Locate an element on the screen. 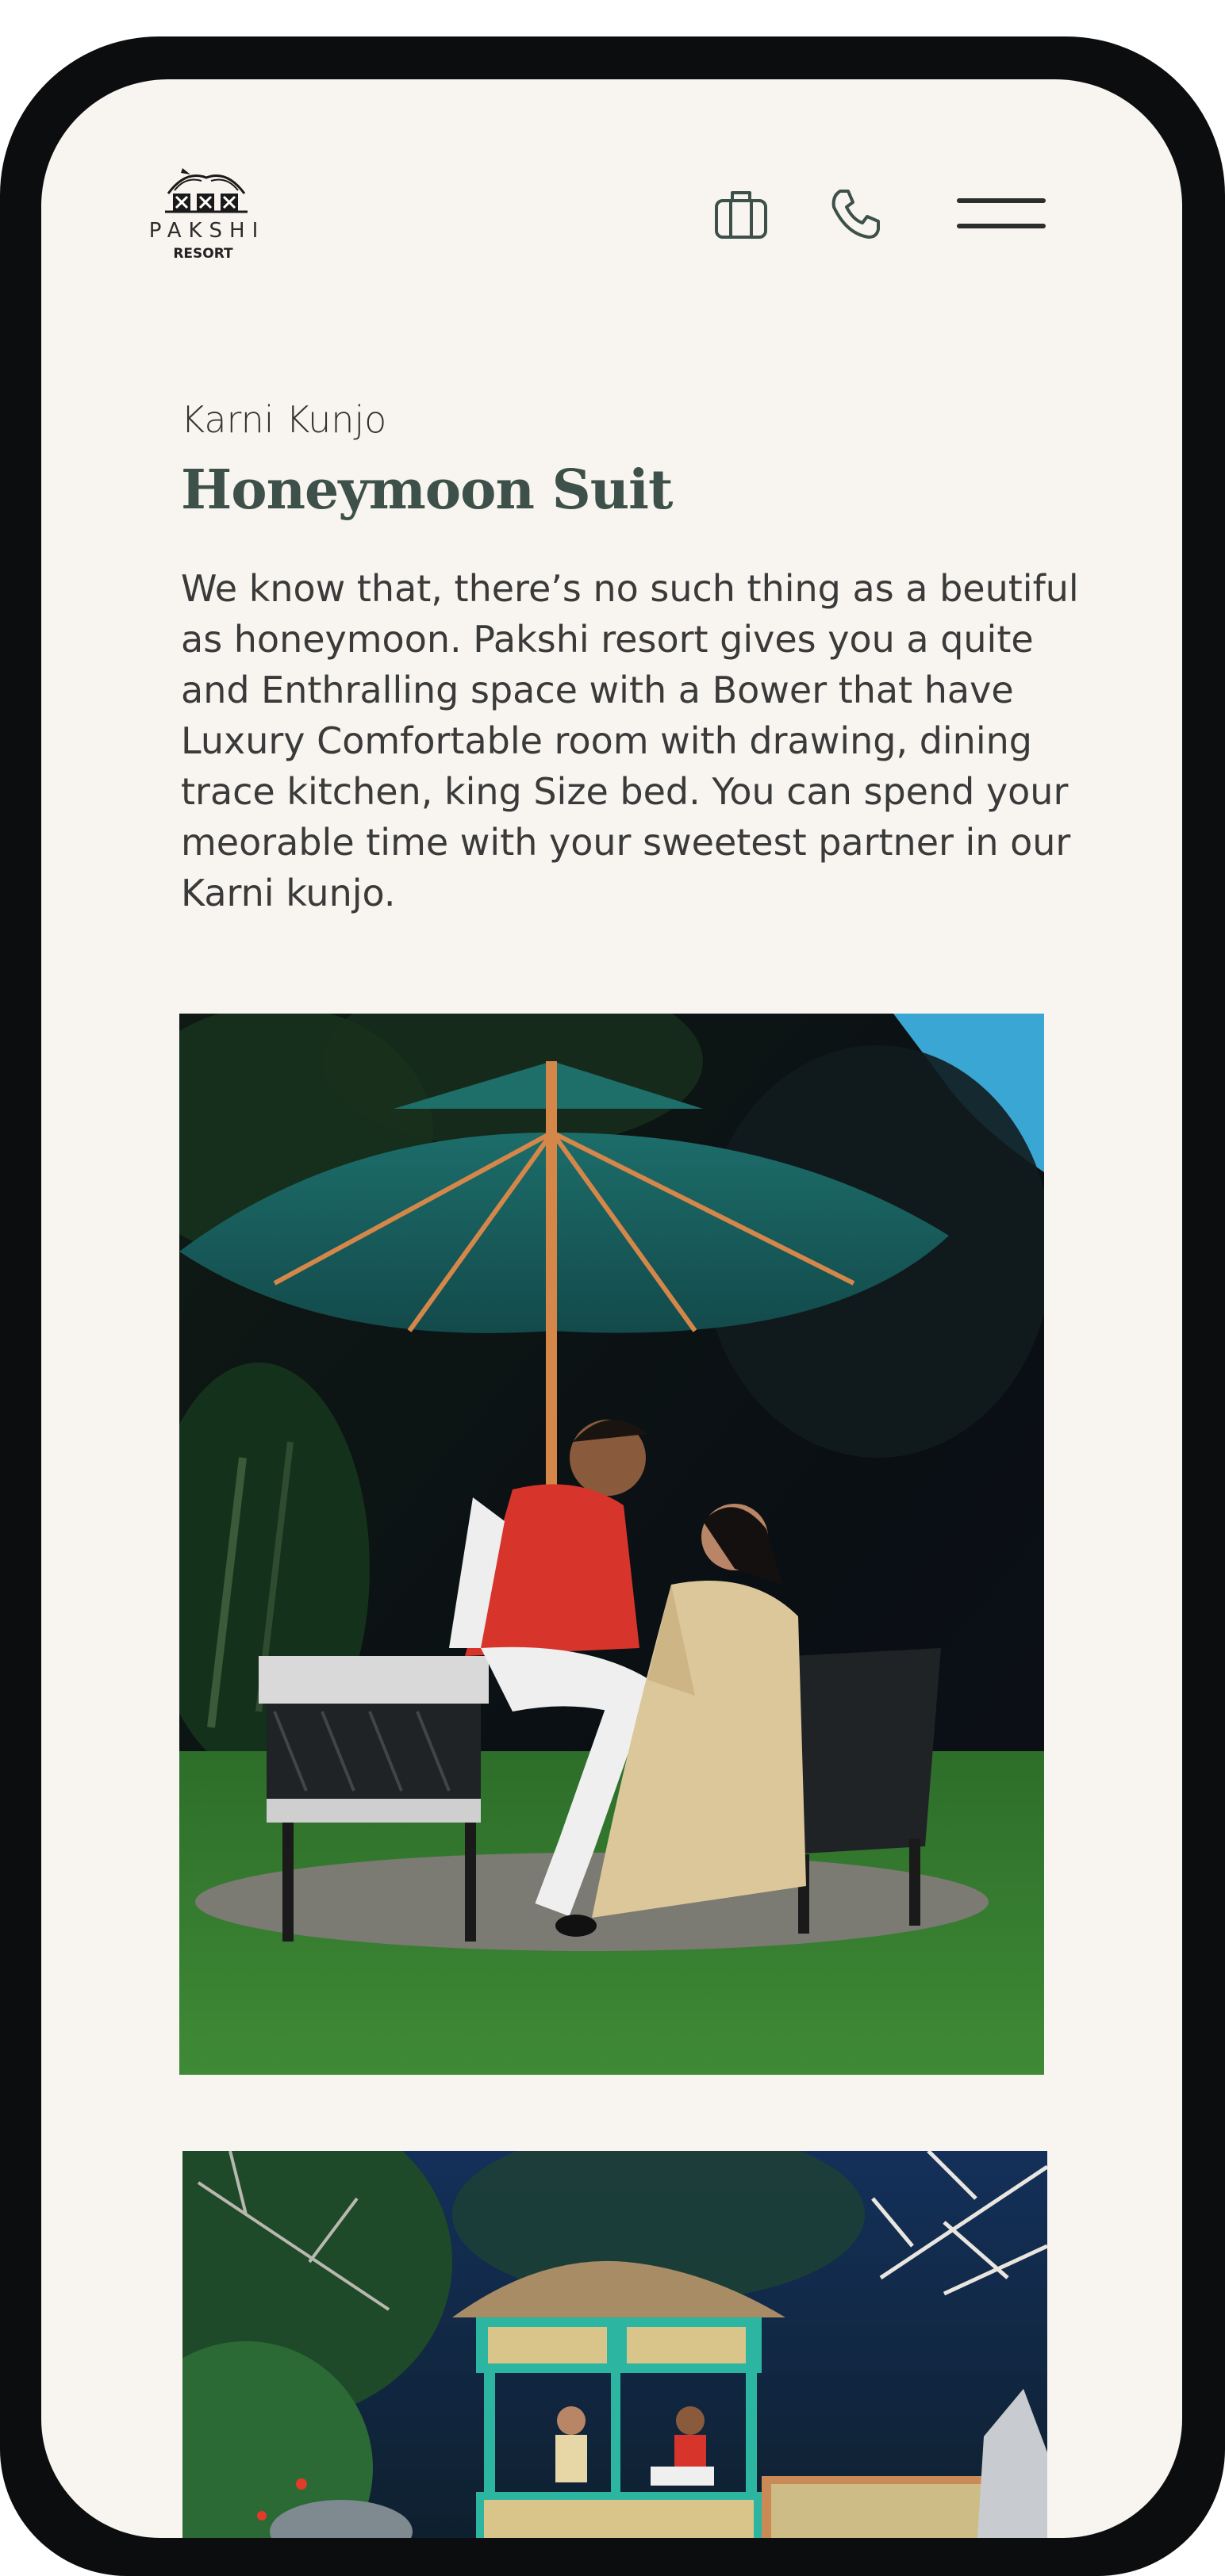 The image size is (1225, 2576). logo-subtitle: RESORT is located at coordinates (203, 254).